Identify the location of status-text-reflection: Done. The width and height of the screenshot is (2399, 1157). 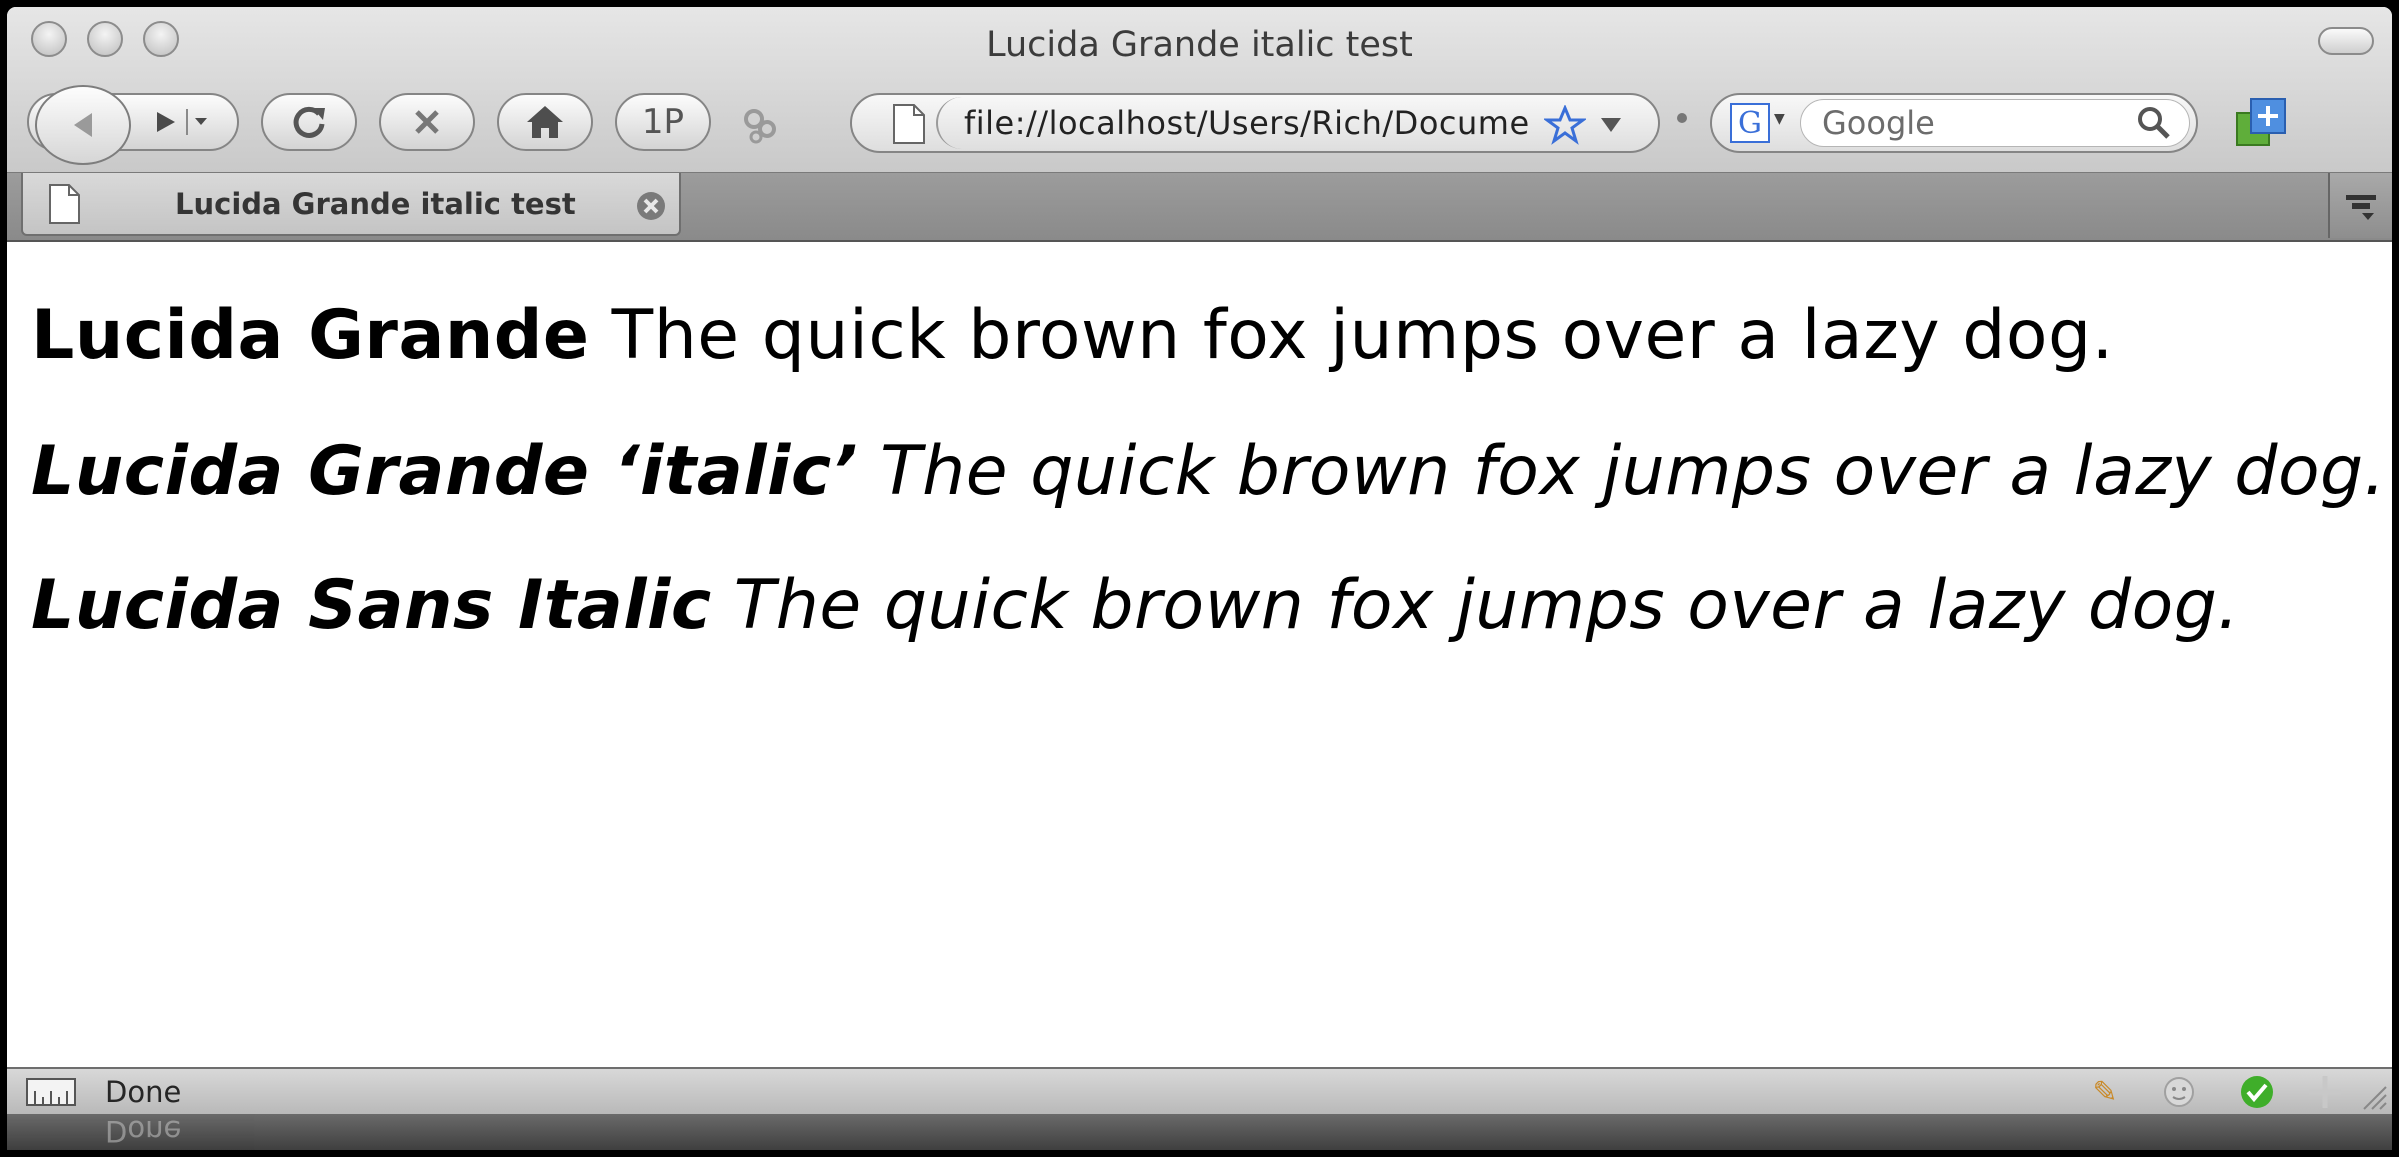
(143, 1131).